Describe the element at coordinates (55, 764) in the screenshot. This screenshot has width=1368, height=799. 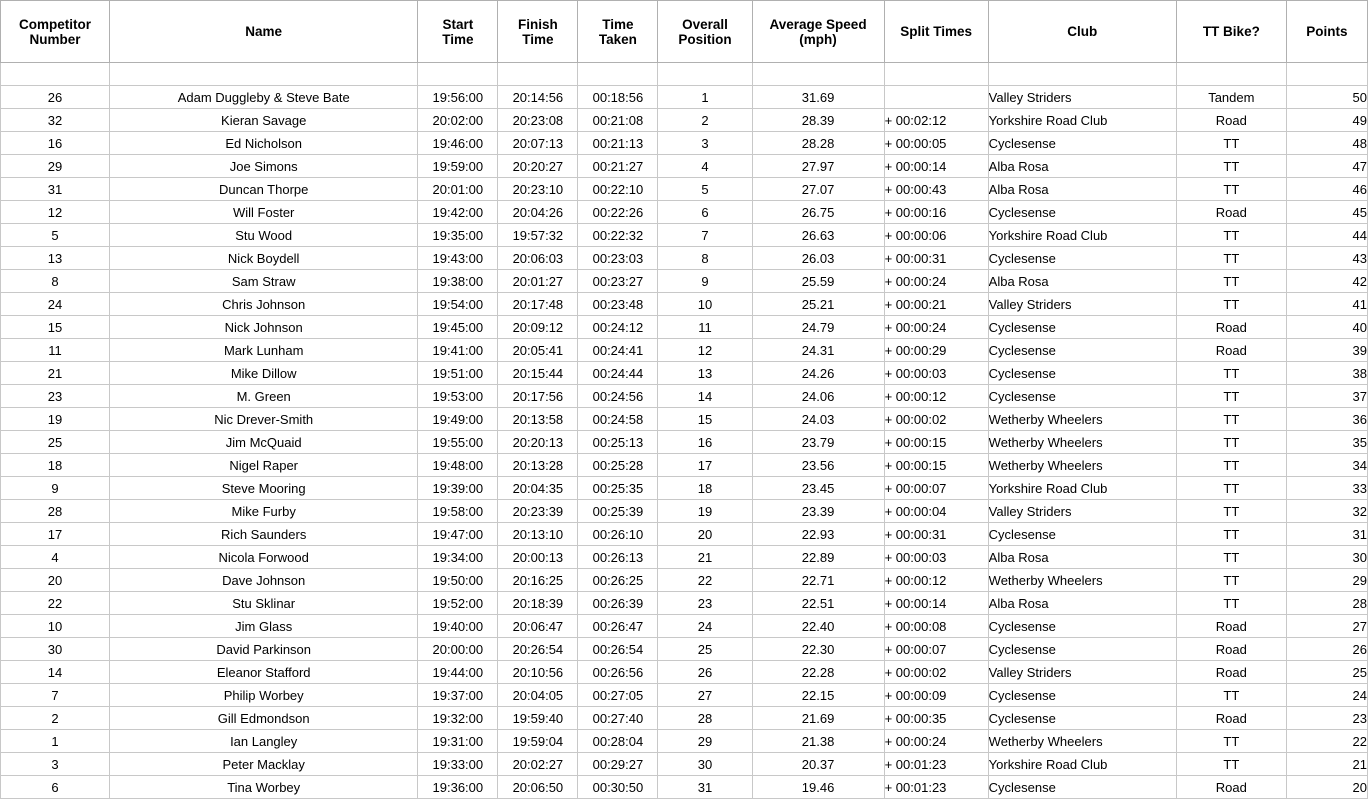
I see `cell-competitor_number: 3` at that location.